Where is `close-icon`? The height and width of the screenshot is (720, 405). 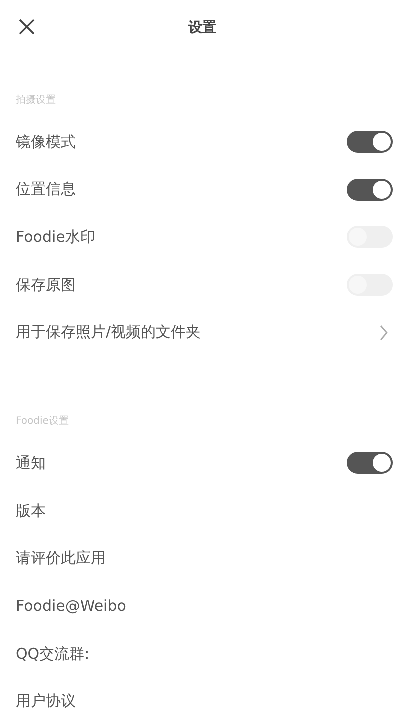
close-icon is located at coordinates (27, 27).